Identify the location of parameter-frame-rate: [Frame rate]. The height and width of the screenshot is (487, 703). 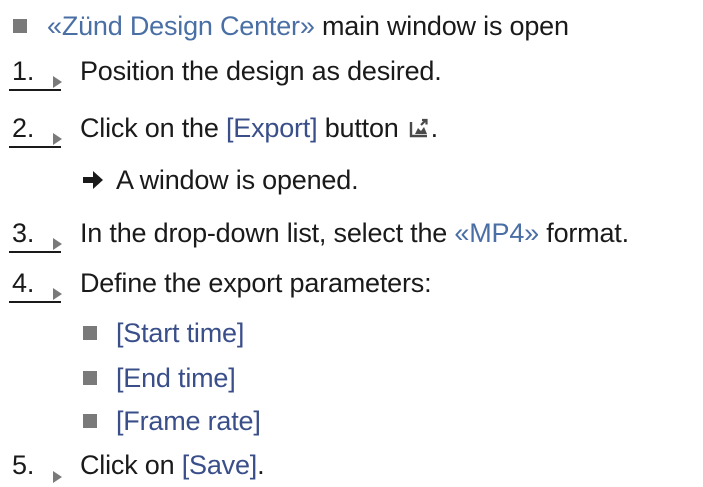
(188, 420).